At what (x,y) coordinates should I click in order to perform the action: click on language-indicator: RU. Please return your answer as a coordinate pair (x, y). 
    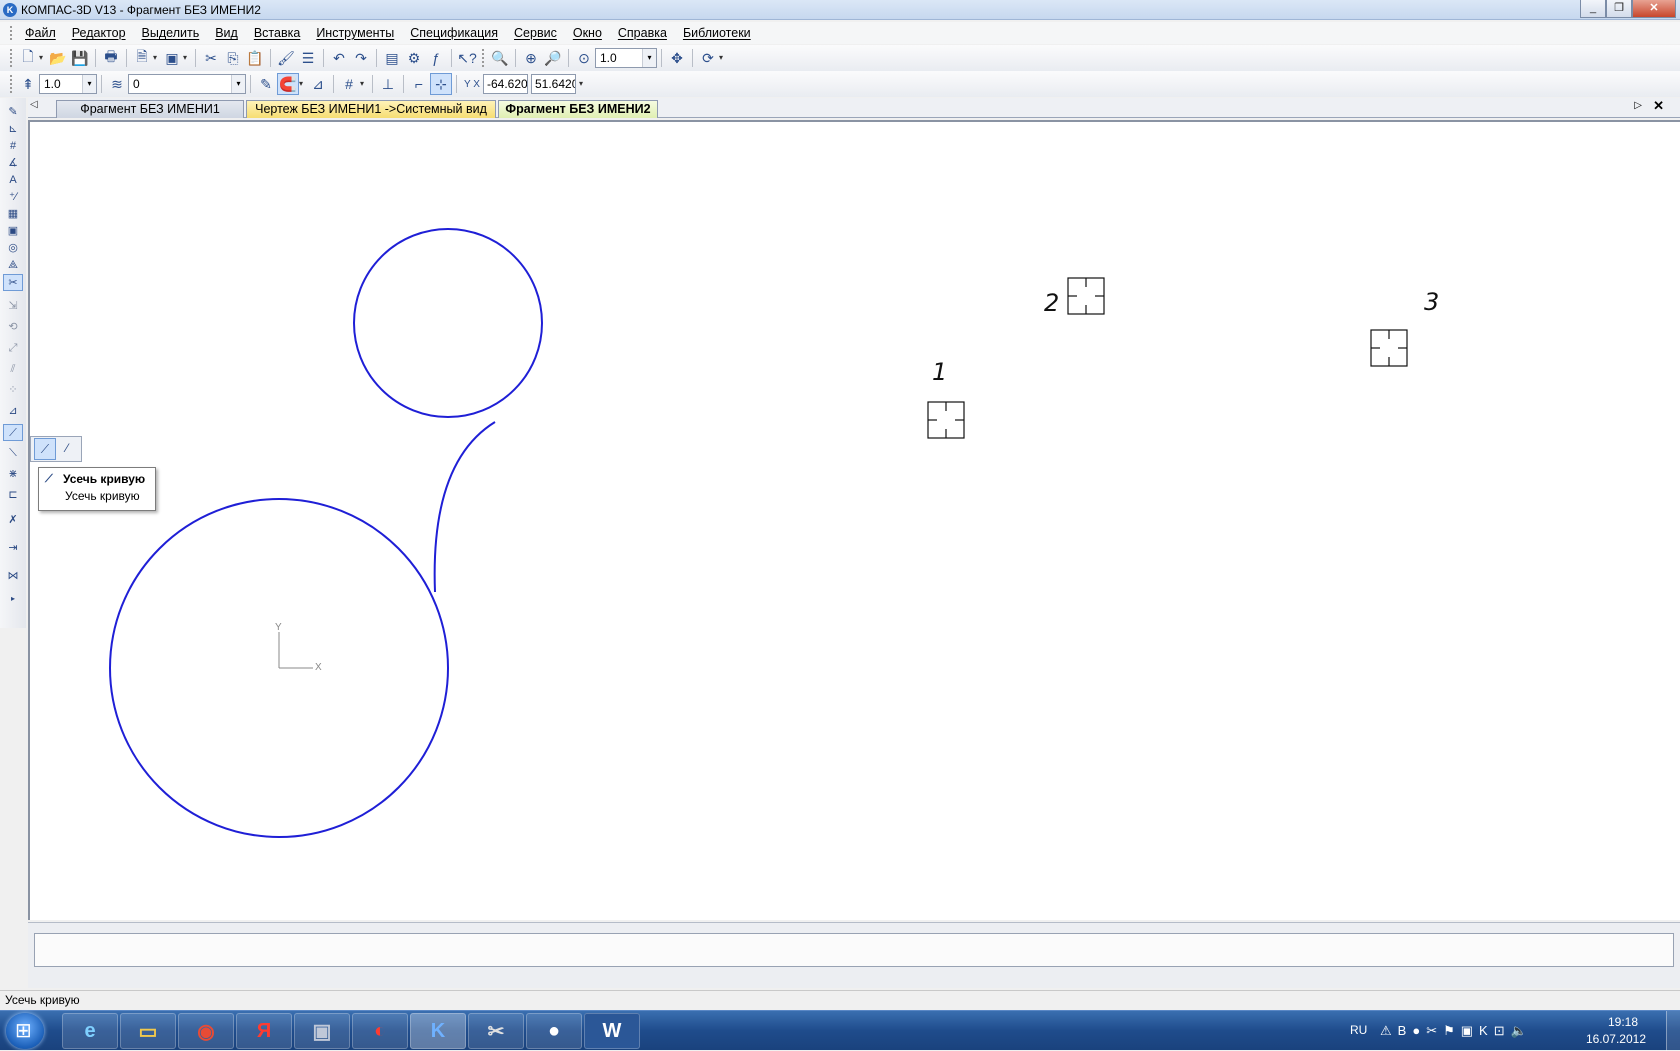
    Looking at the image, I should click on (1358, 1030).